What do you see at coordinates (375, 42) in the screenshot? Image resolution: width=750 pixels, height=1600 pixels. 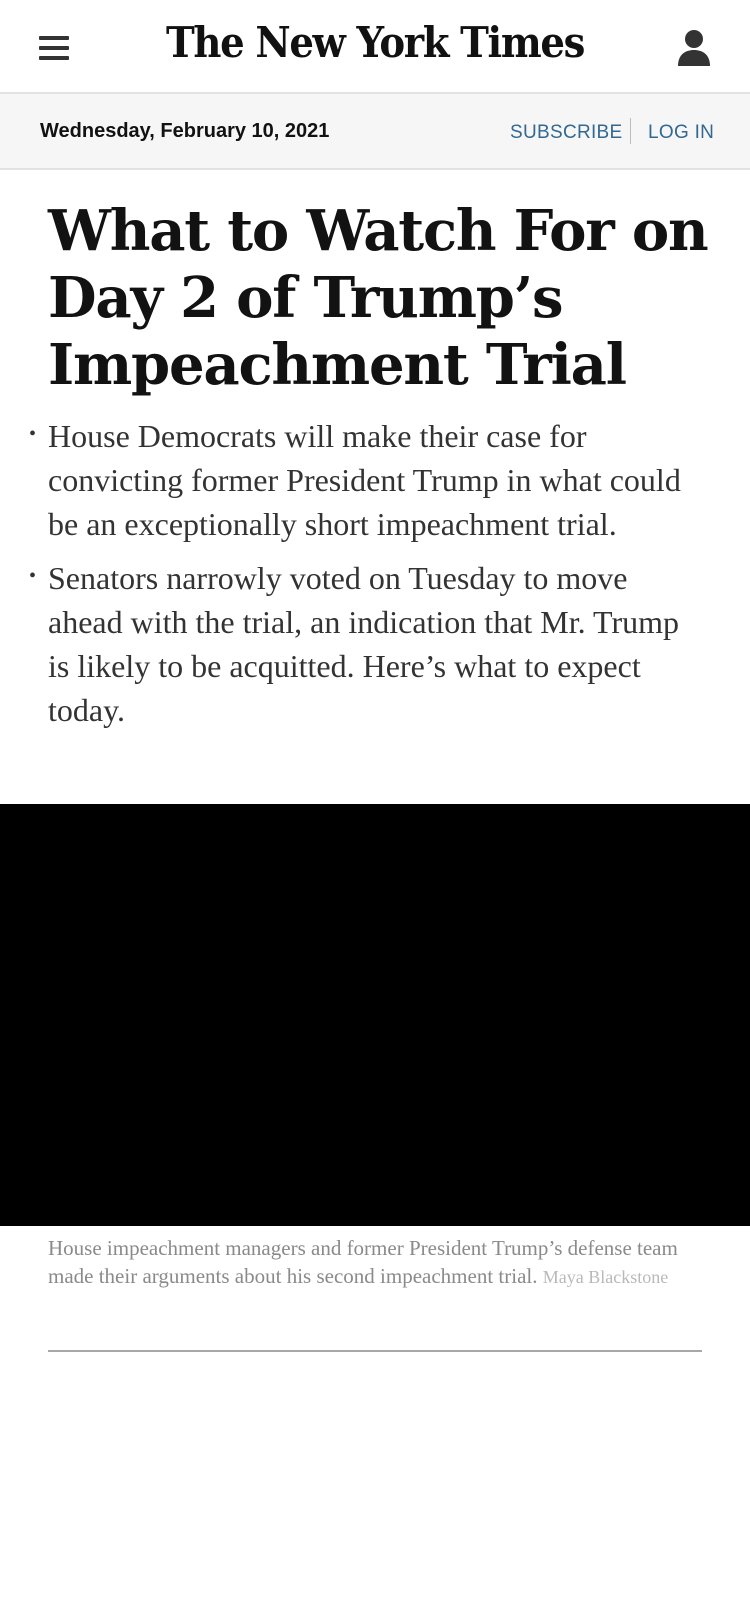 I see `nyt-logo: The New York Times` at bounding box center [375, 42].